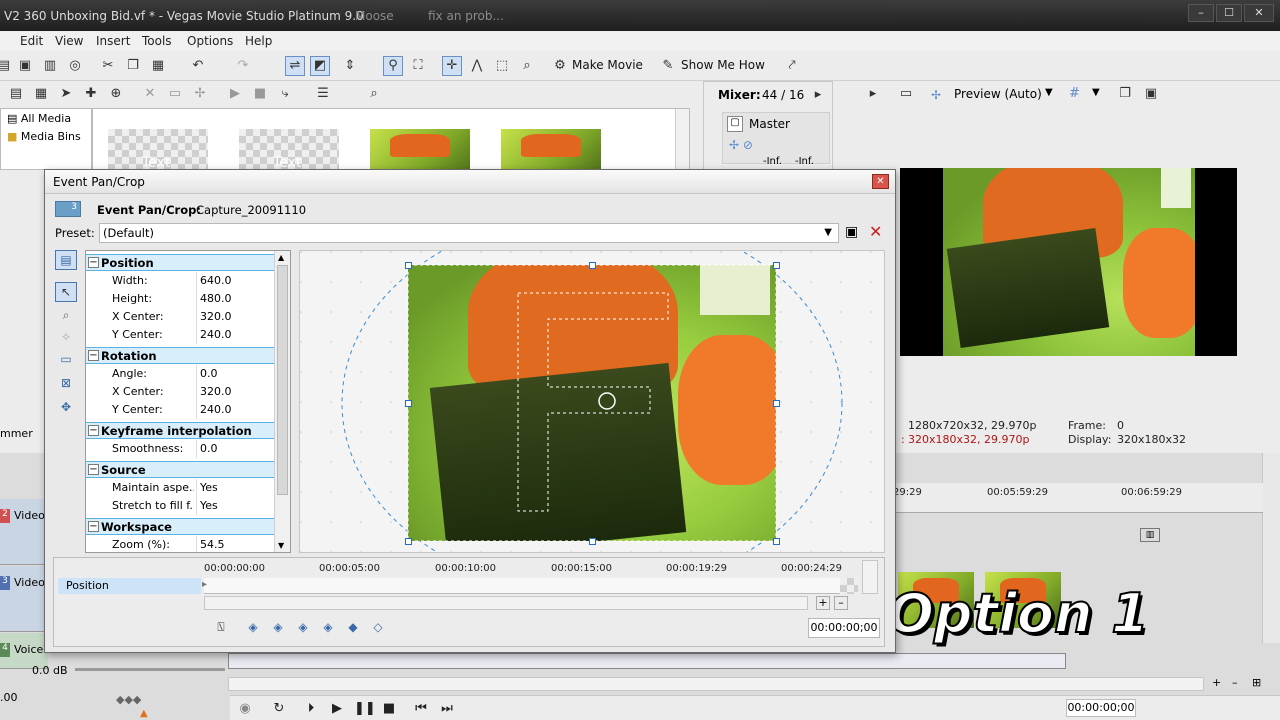  What do you see at coordinates (279, 709) in the screenshot?
I see `loop-icon: ↻` at bounding box center [279, 709].